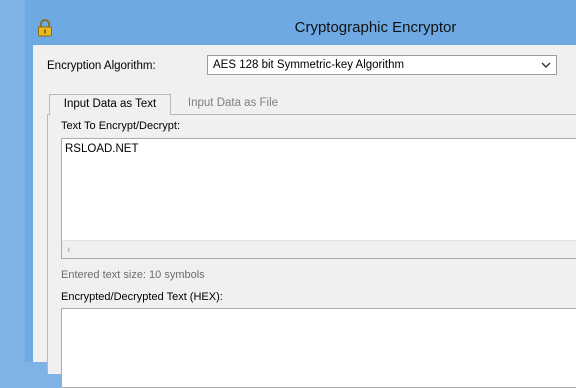 The width and height of the screenshot is (576, 388). Describe the element at coordinates (110, 104) in the screenshot. I see `tab-input-text: Input Data as Text` at that location.